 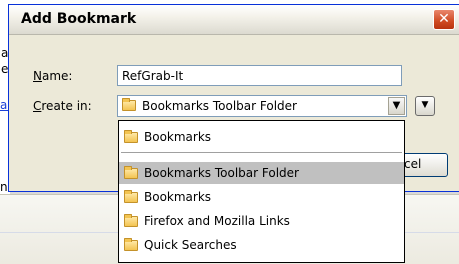 I want to click on cancel-button: cel, so click(x=424, y=165).